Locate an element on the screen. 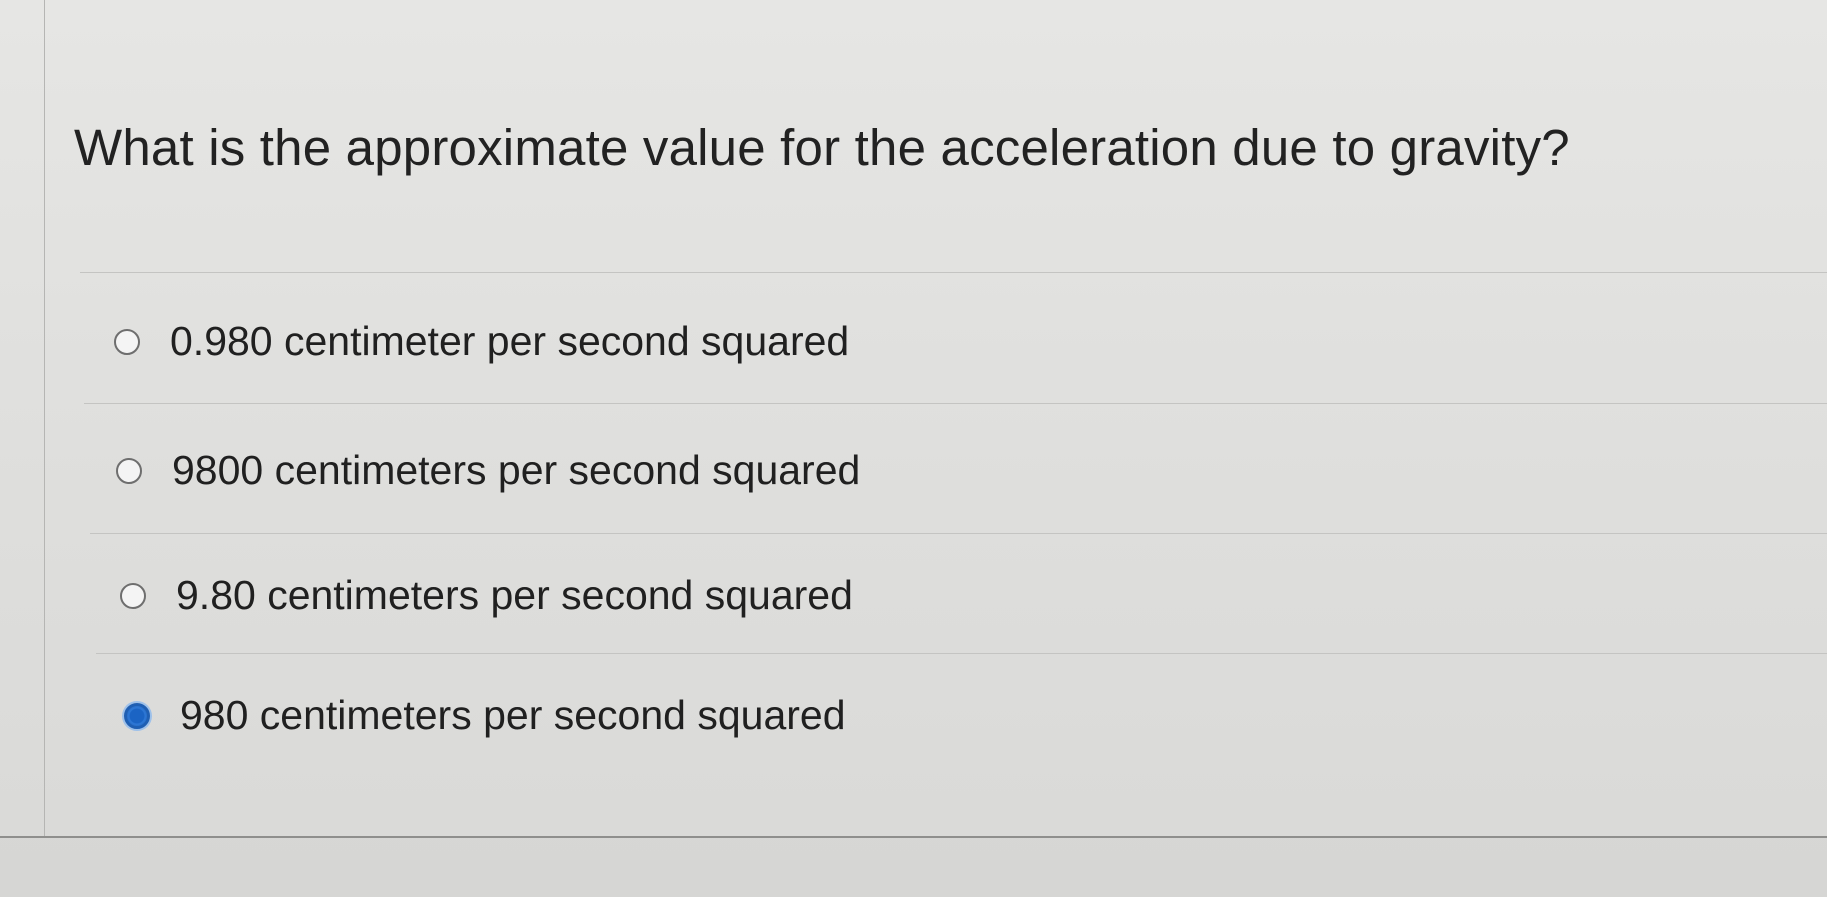 This screenshot has width=1827, height=897. answer-option-1: 0.980 centimeter per second squared is located at coordinates (481, 341).